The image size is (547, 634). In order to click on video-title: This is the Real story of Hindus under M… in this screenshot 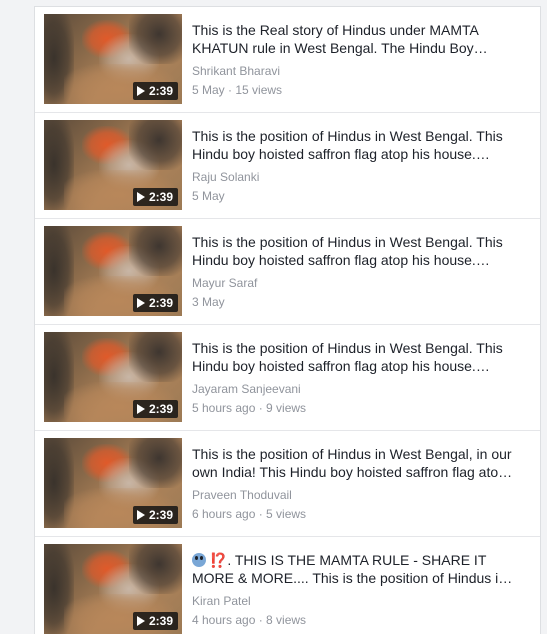, I will do `click(360, 39)`.